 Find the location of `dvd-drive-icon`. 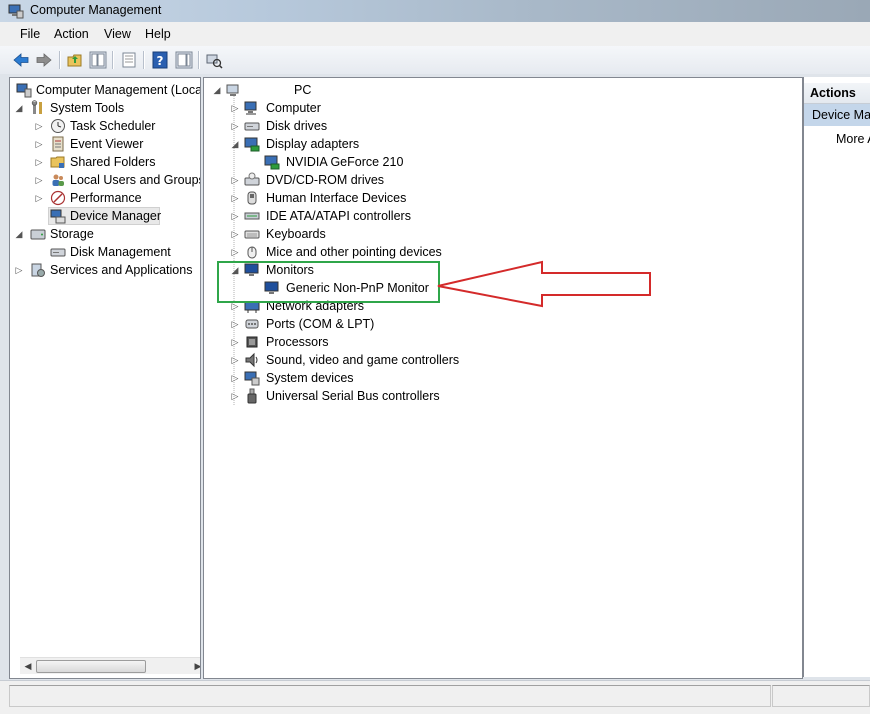

dvd-drive-icon is located at coordinates (252, 179).